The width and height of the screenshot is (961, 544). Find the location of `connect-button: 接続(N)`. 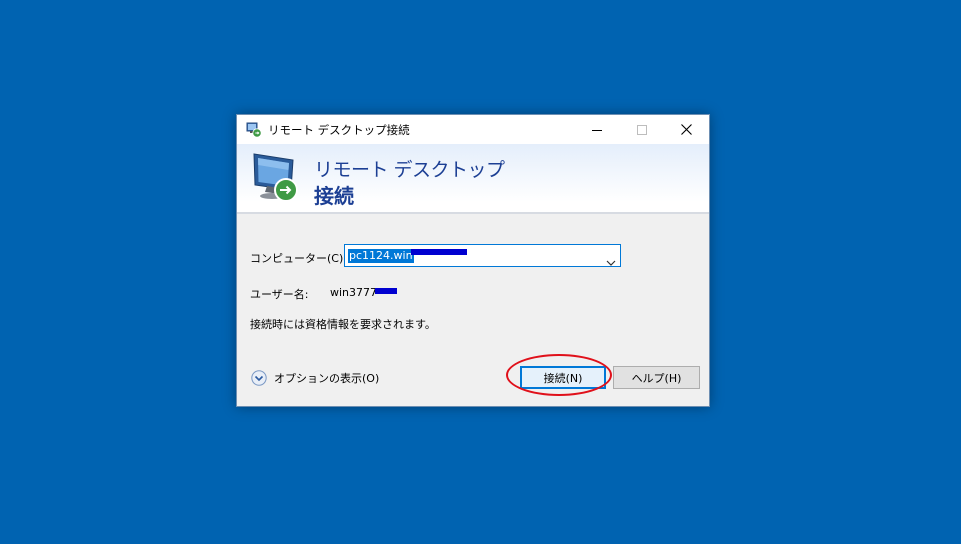

connect-button: 接続(N) is located at coordinates (563, 377).